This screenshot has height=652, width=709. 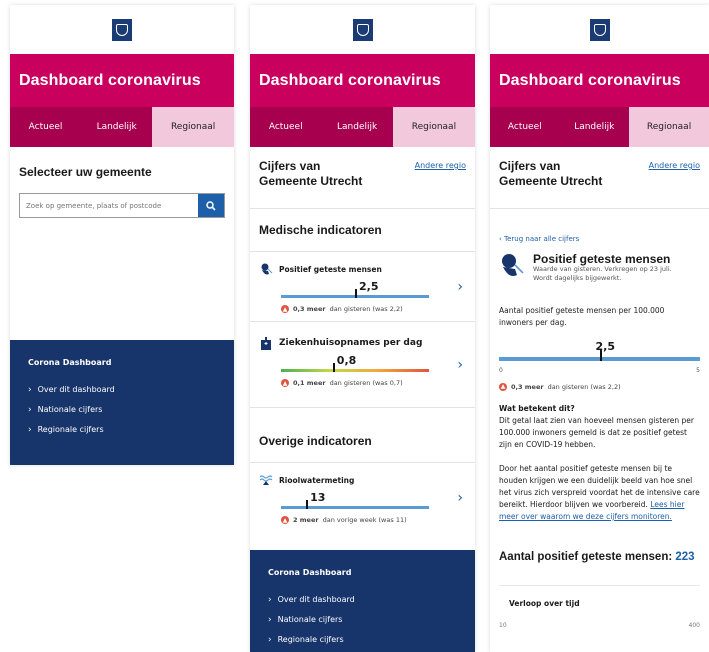 I want to click on search-input, so click(x=109, y=205).